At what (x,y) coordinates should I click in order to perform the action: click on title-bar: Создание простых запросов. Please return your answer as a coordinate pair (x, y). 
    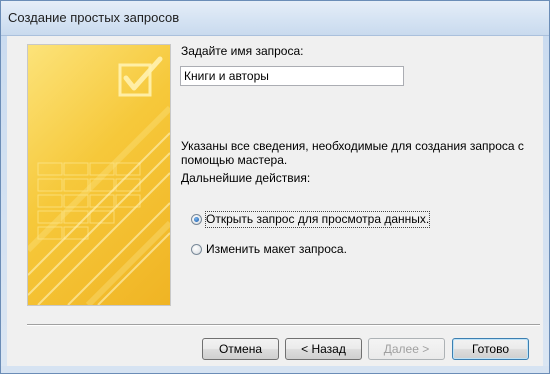
    Looking at the image, I should click on (275, 18).